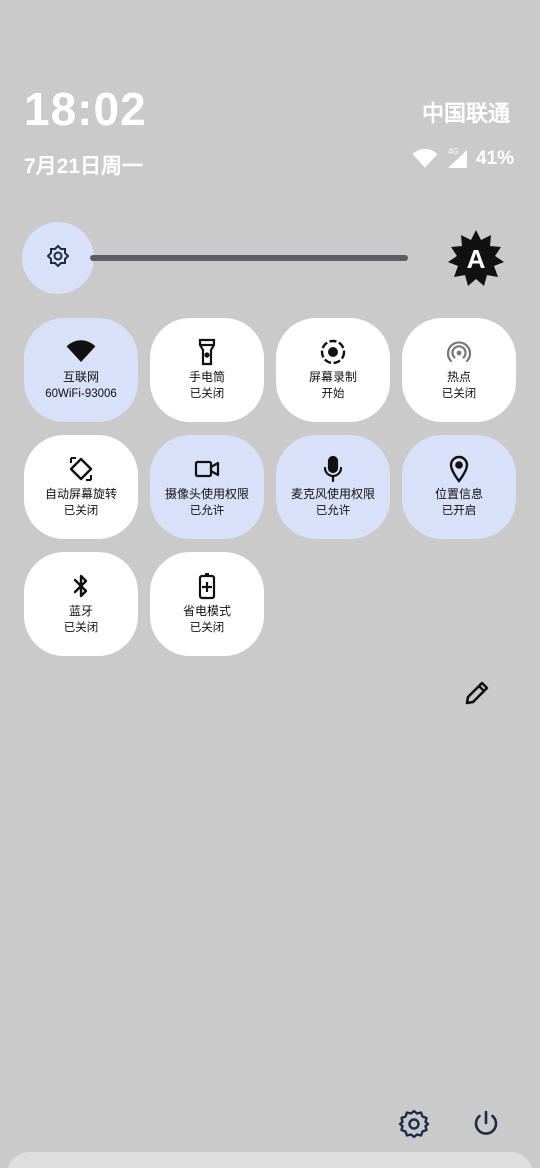 This screenshot has width=540, height=1168. Describe the element at coordinates (465, 113) in the screenshot. I see `carrier-name: 中国联通` at that location.